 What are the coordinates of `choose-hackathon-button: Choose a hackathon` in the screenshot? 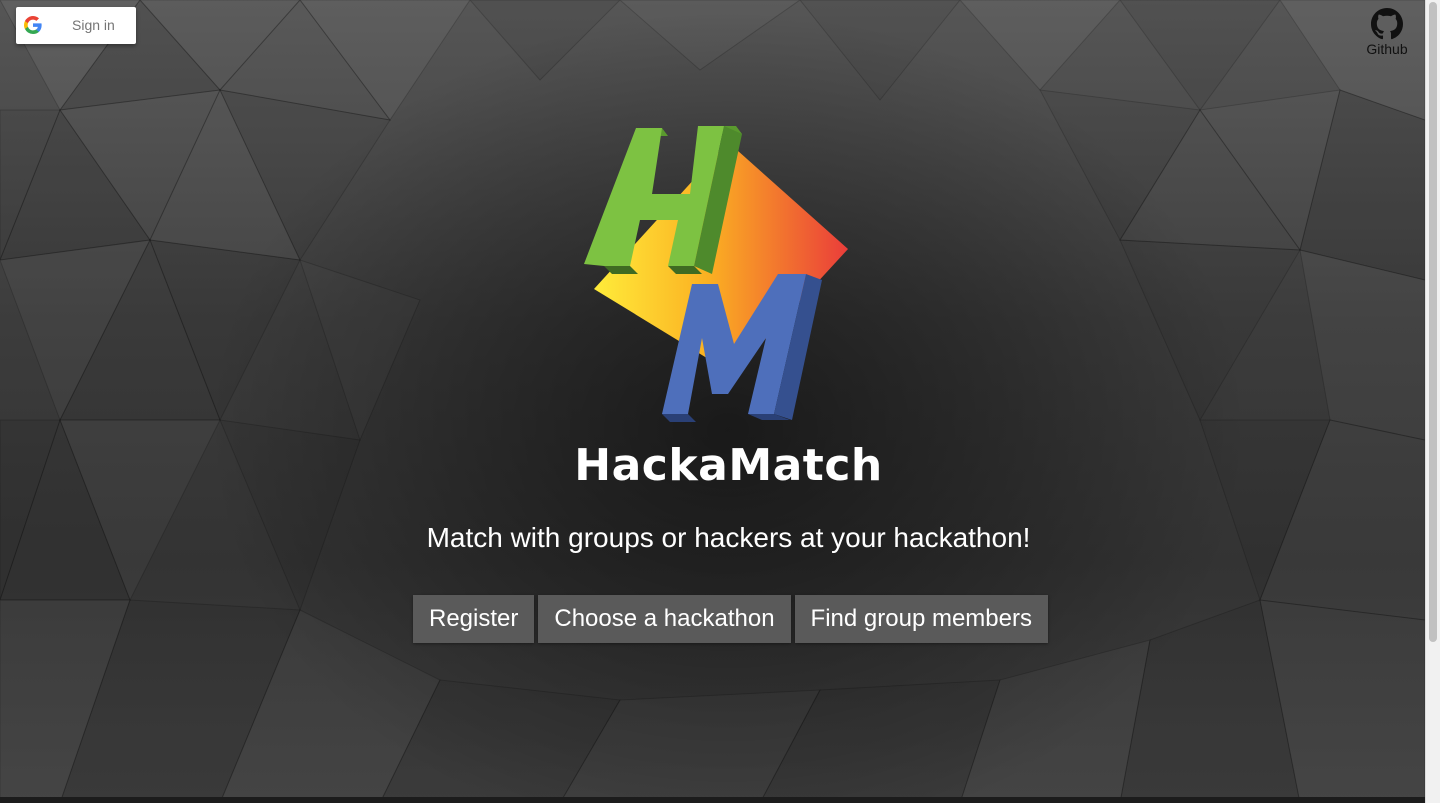 It's located at (664, 619).